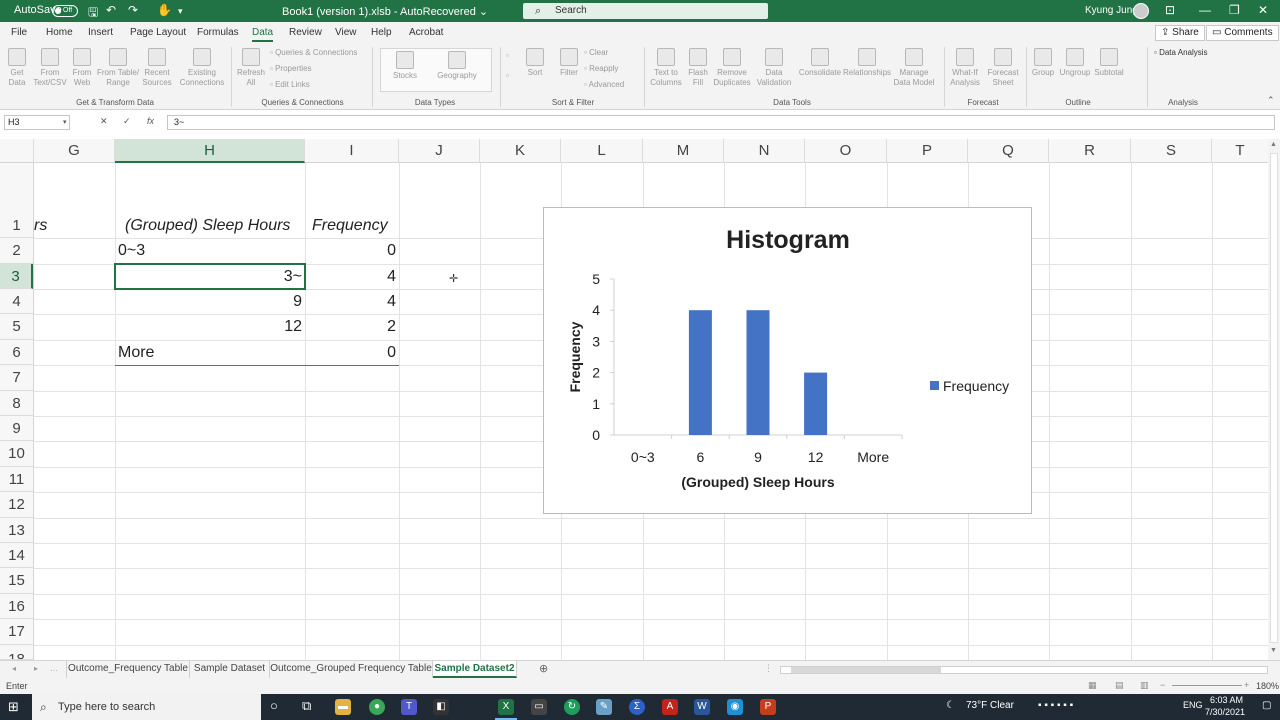 This screenshot has height=720, width=1280. Describe the element at coordinates (1109, 63) in the screenshot. I see `subtotal-button: Subtotal` at that location.